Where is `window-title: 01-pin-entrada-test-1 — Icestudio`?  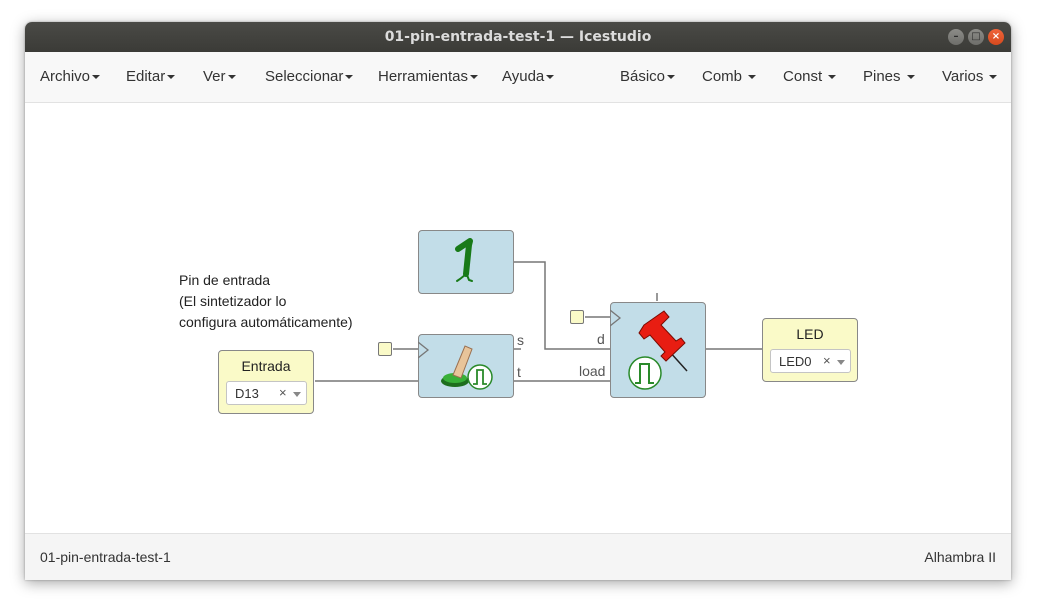 window-title: 01-pin-entrada-test-1 — Icestudio is located at coordinates (518, 37).